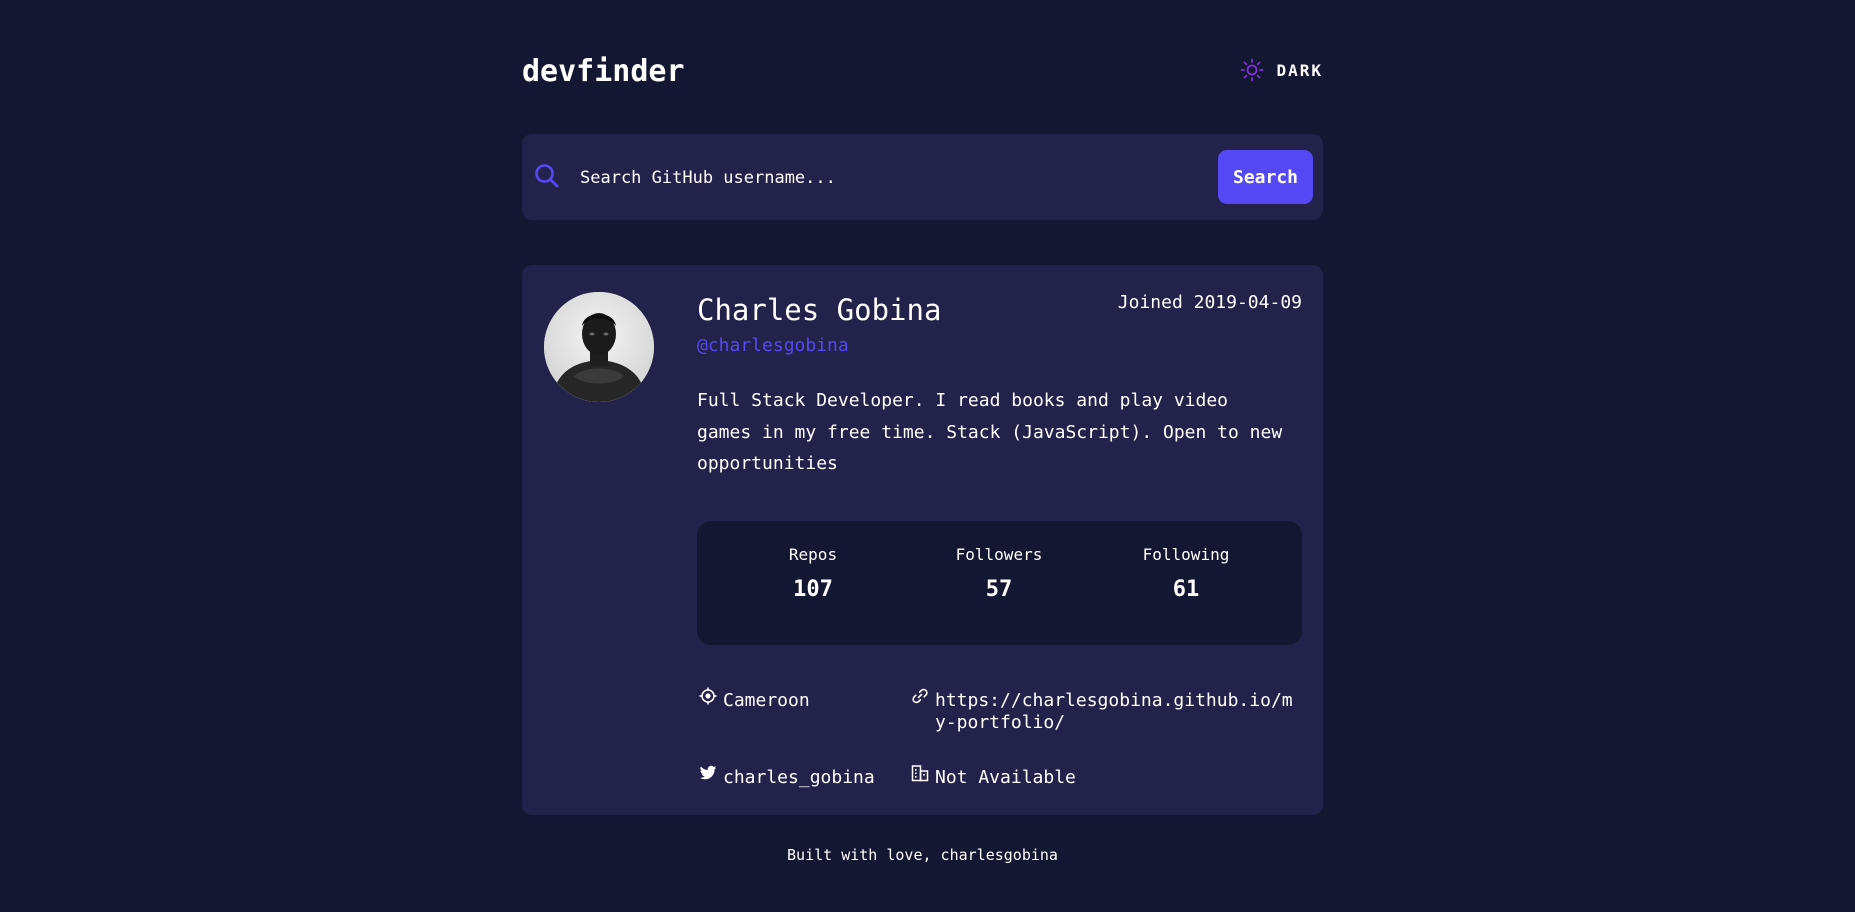  I want to click on stats-panel: Repos 107 Followers 57 Following 61, so click(999, 583).